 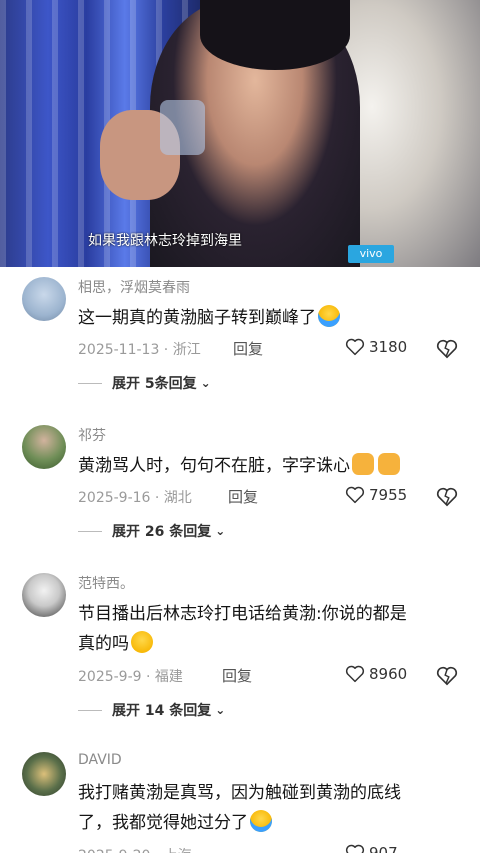 I want to click on comment-text: 我打赌黄渤是真骂，因为触碰到黄渤的底线 了，我都觉得她过分了, so click(x=273, y=808).